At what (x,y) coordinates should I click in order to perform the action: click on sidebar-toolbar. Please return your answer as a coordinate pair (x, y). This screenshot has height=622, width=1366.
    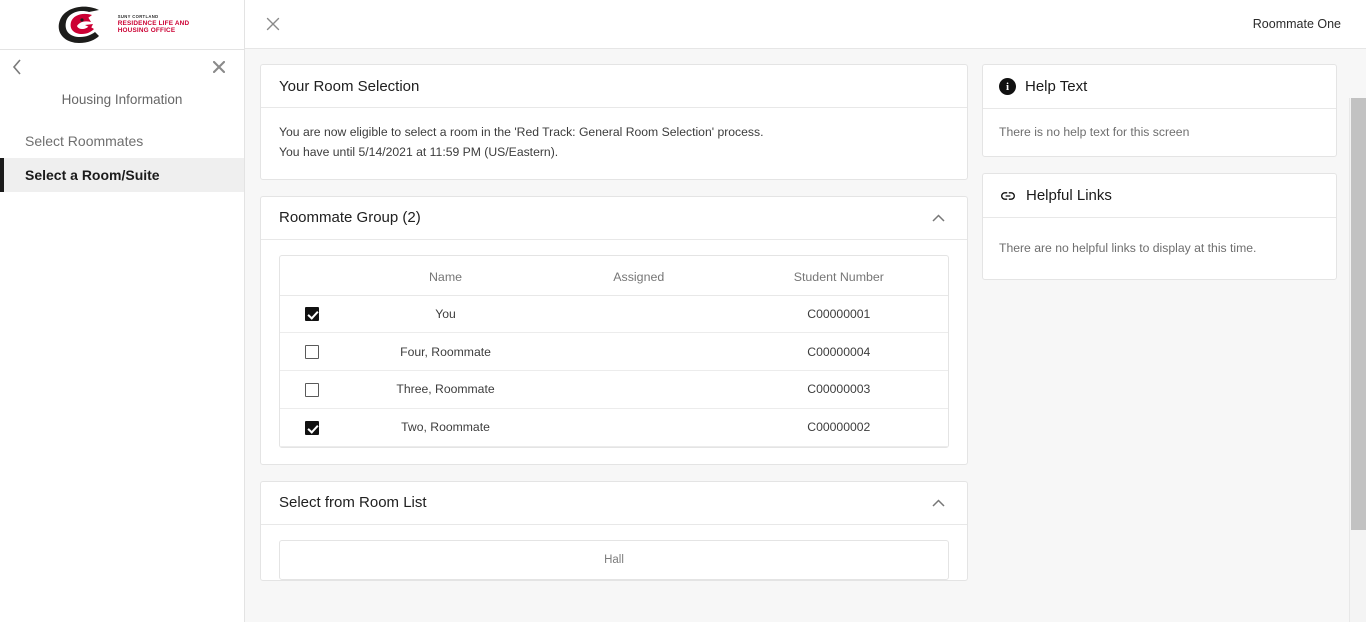
    Looking at the image, I should click on (122, 69).